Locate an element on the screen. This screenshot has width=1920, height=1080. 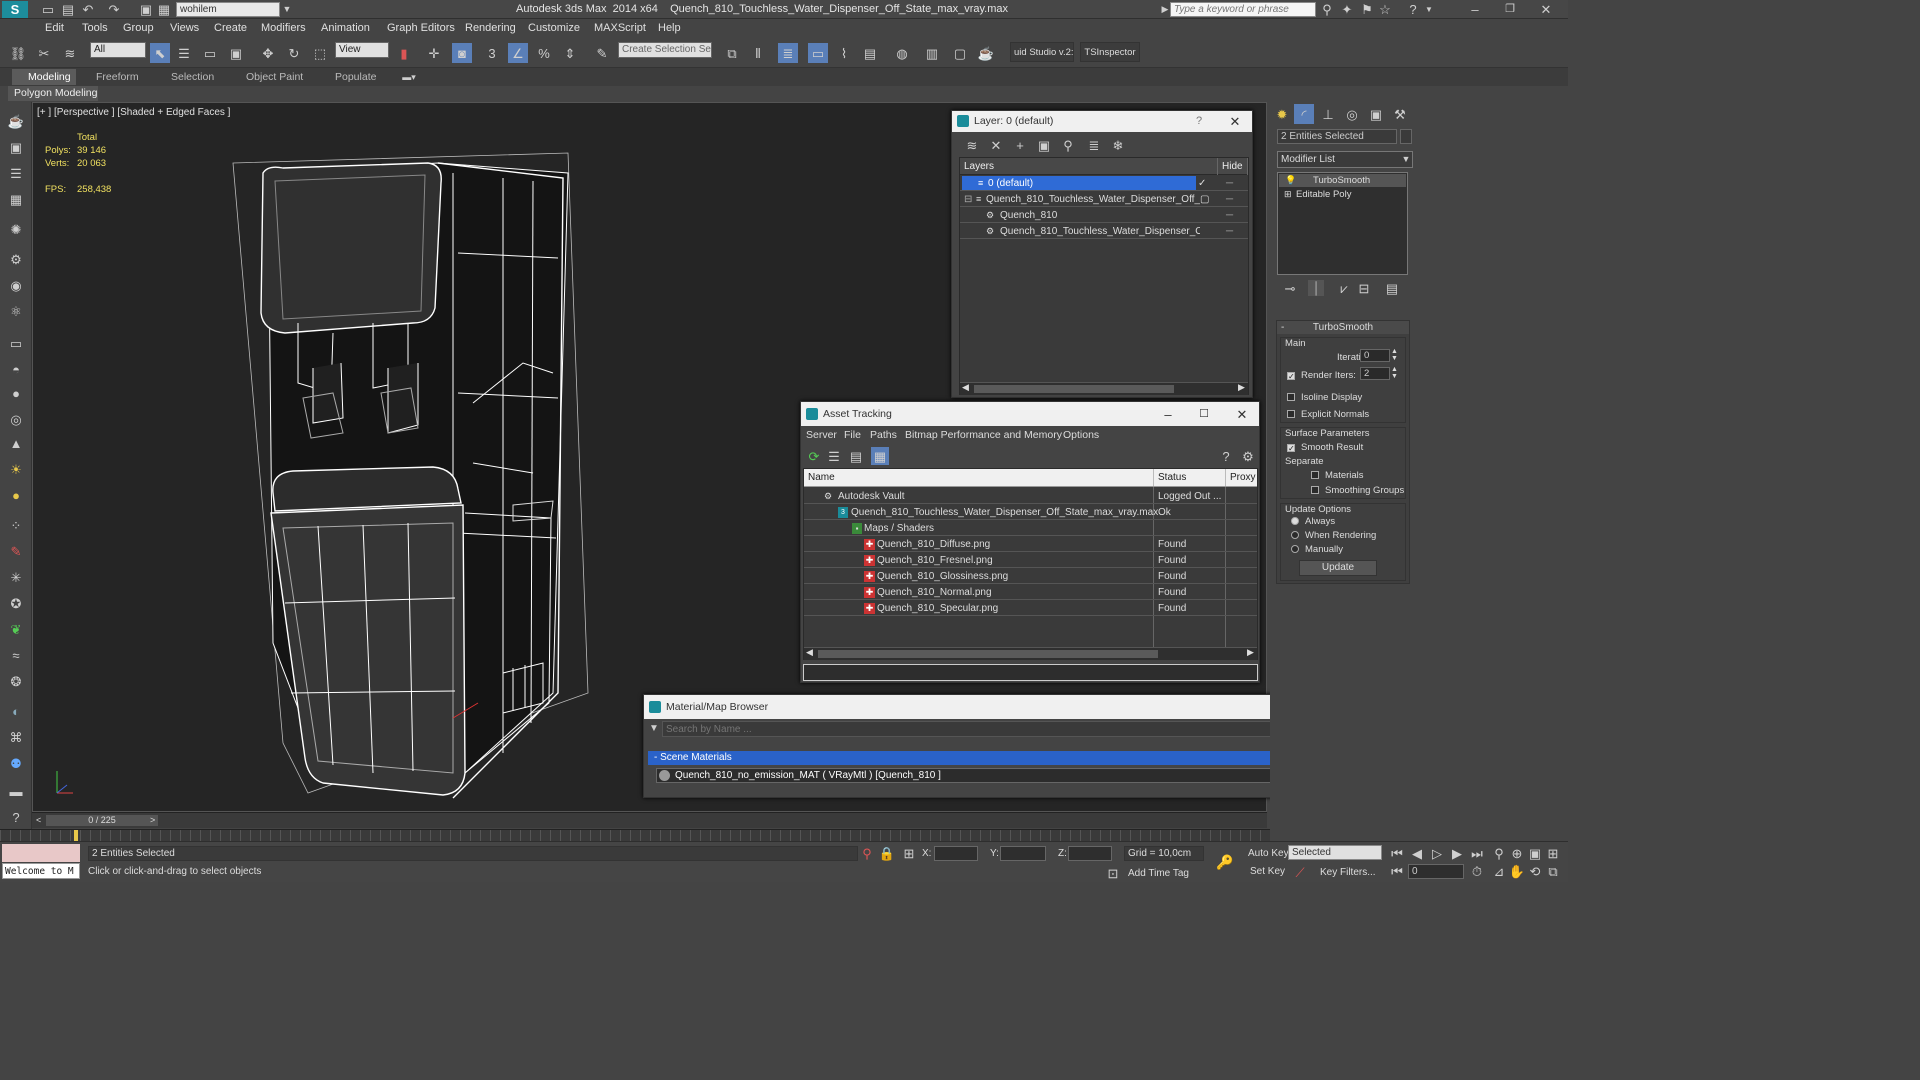
vray-sphere-icon: ◐ is located at coordinates (16, 711).